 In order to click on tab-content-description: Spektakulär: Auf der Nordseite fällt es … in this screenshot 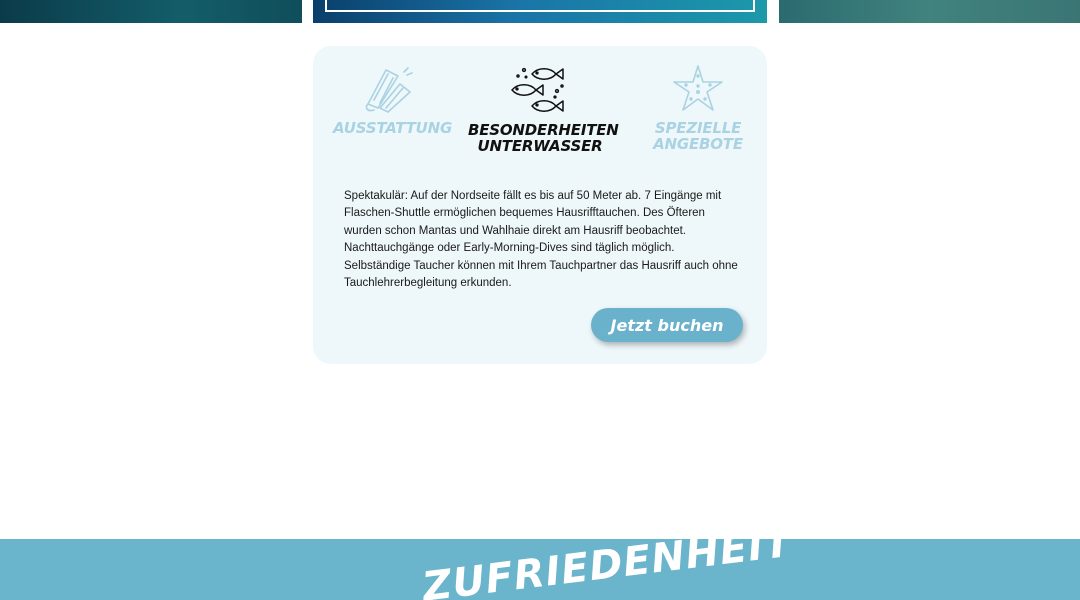, I will do `click(544, 240)`.